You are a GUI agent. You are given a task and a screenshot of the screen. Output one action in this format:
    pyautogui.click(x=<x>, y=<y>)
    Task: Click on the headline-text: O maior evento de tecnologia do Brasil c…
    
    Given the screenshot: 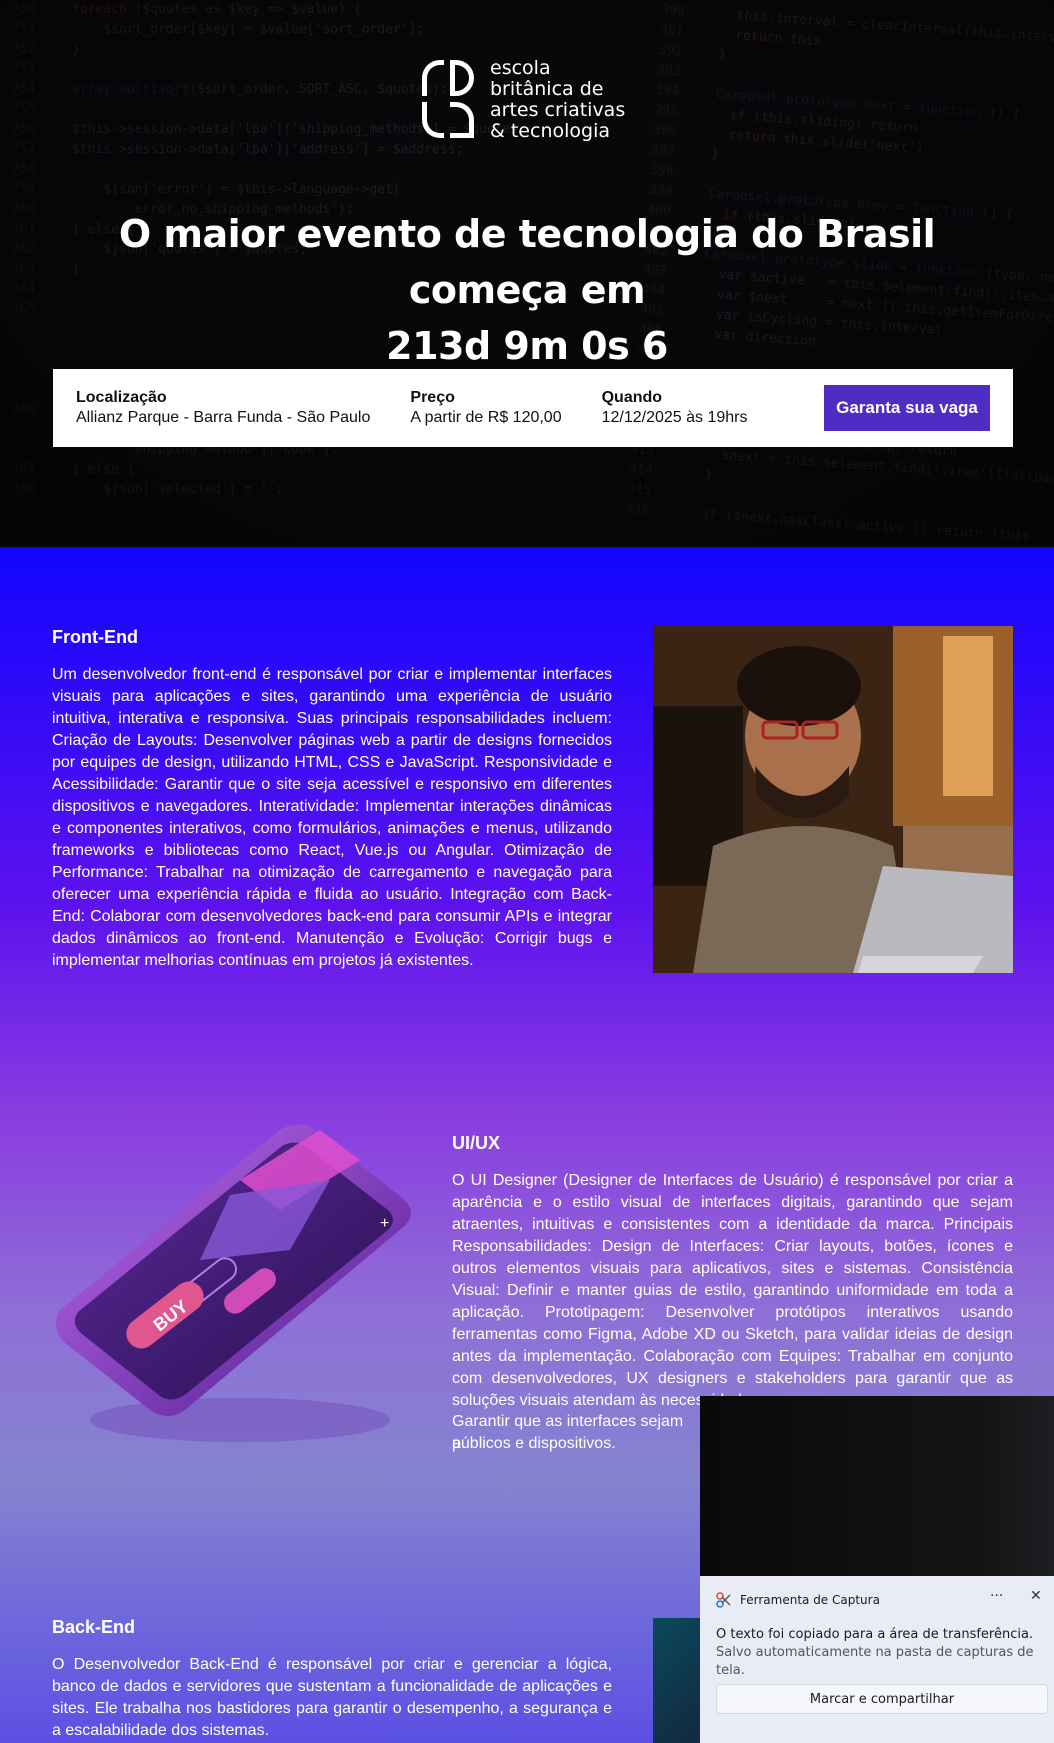 What is the action you would take?
    pyautogui.click(x=527, y=262)
    